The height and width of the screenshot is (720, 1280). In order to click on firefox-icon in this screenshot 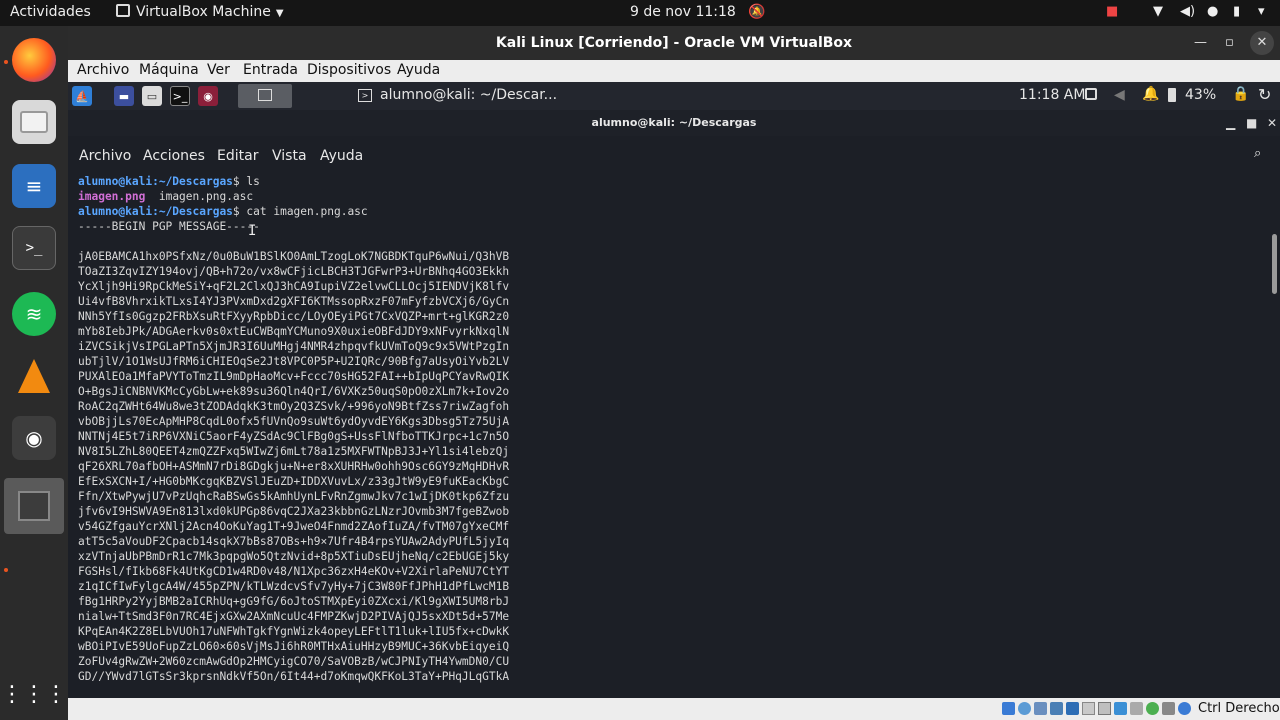, I will do `click(34, 60)`.